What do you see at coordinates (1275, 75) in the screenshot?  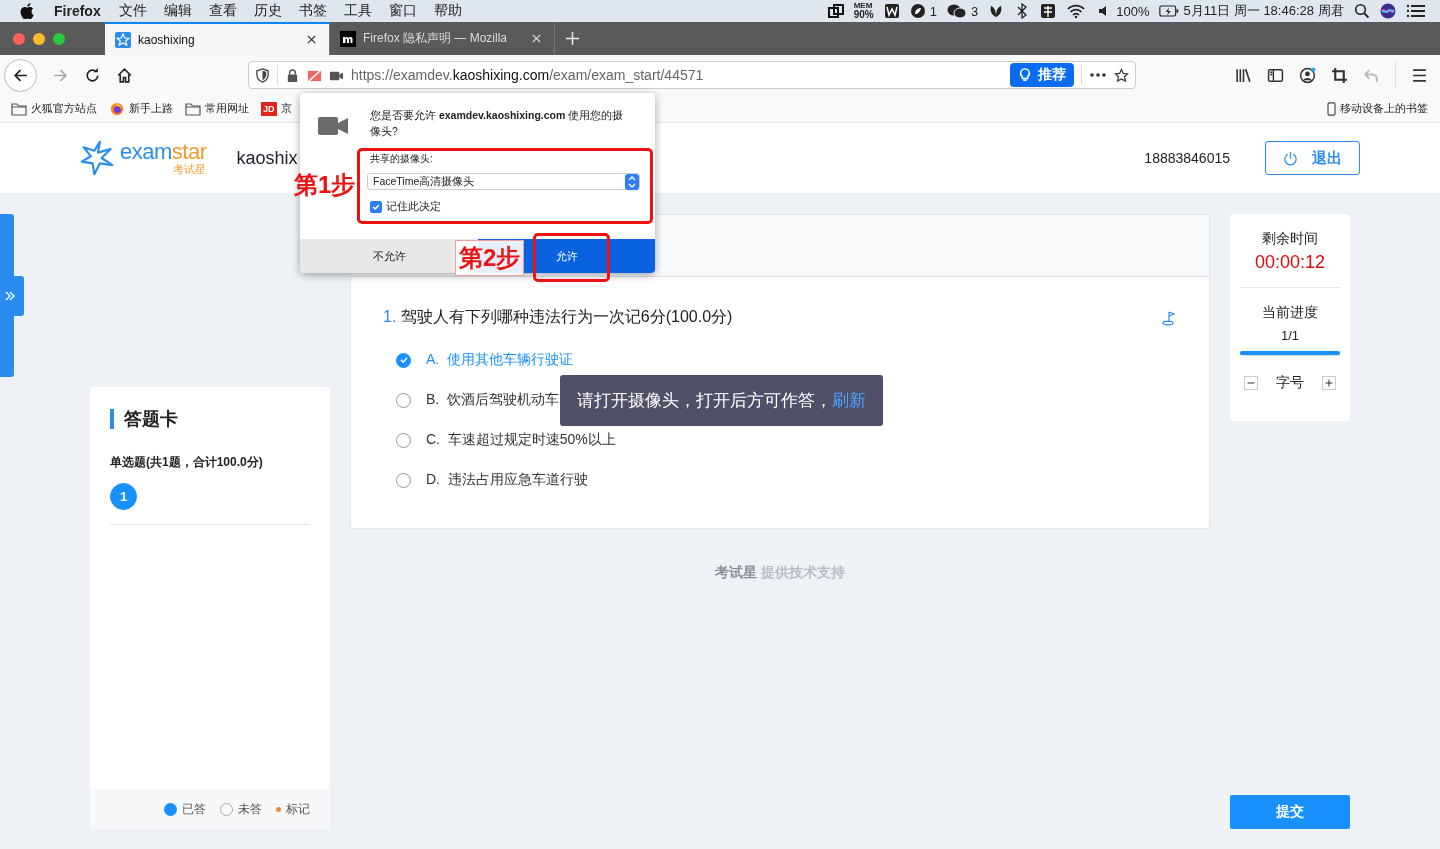 I see `sidebar-icon` at bounding box center [1275, 75].